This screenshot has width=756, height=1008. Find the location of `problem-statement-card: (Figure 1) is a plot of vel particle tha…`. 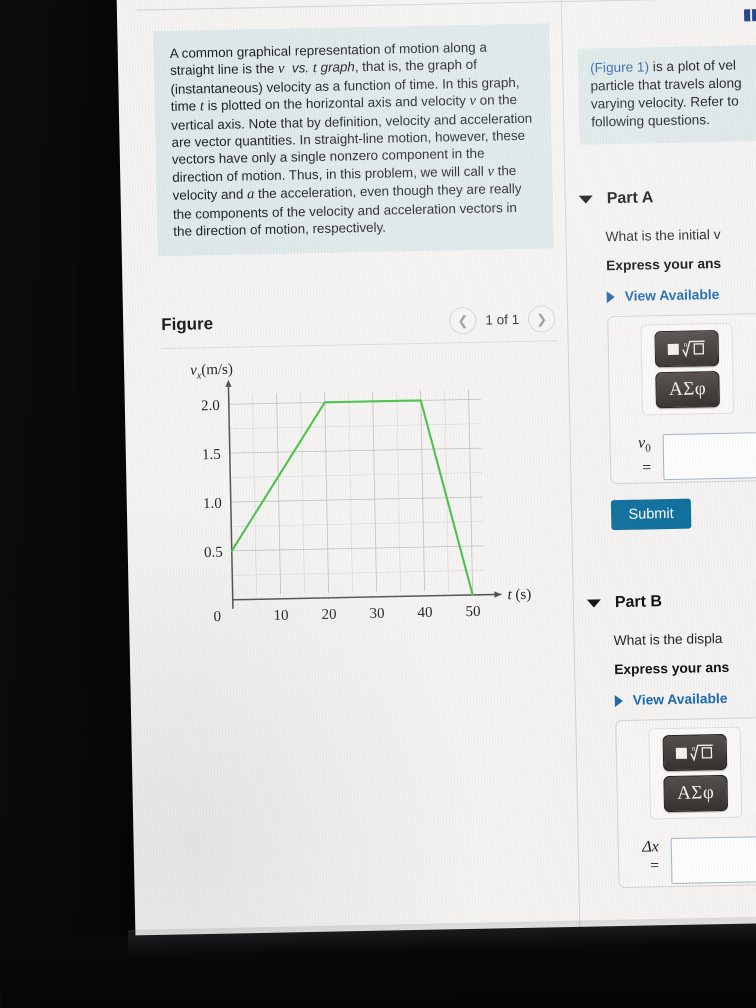

problem-statement-card: (Figure 1) is a plot of vel particle tha… is located at coordinates (666, 94).